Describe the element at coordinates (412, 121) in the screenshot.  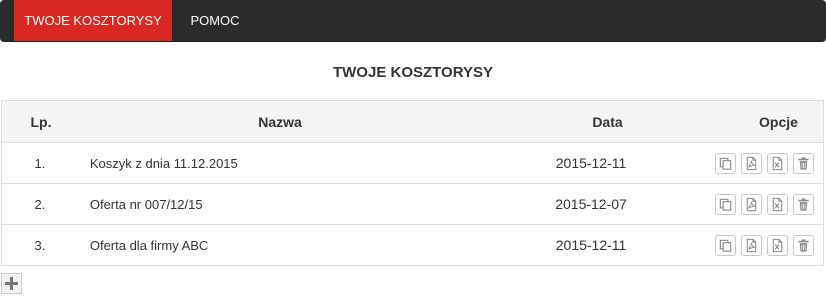
I see `table-header-row: Lp. Nazwa Data Opcje` at that location.